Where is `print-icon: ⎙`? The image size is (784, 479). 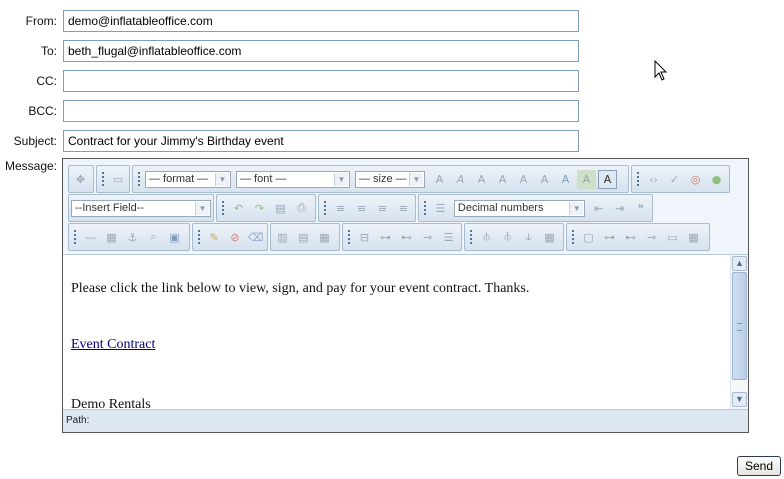
print-icon: ⎙ is located at coordinates (301, 208).